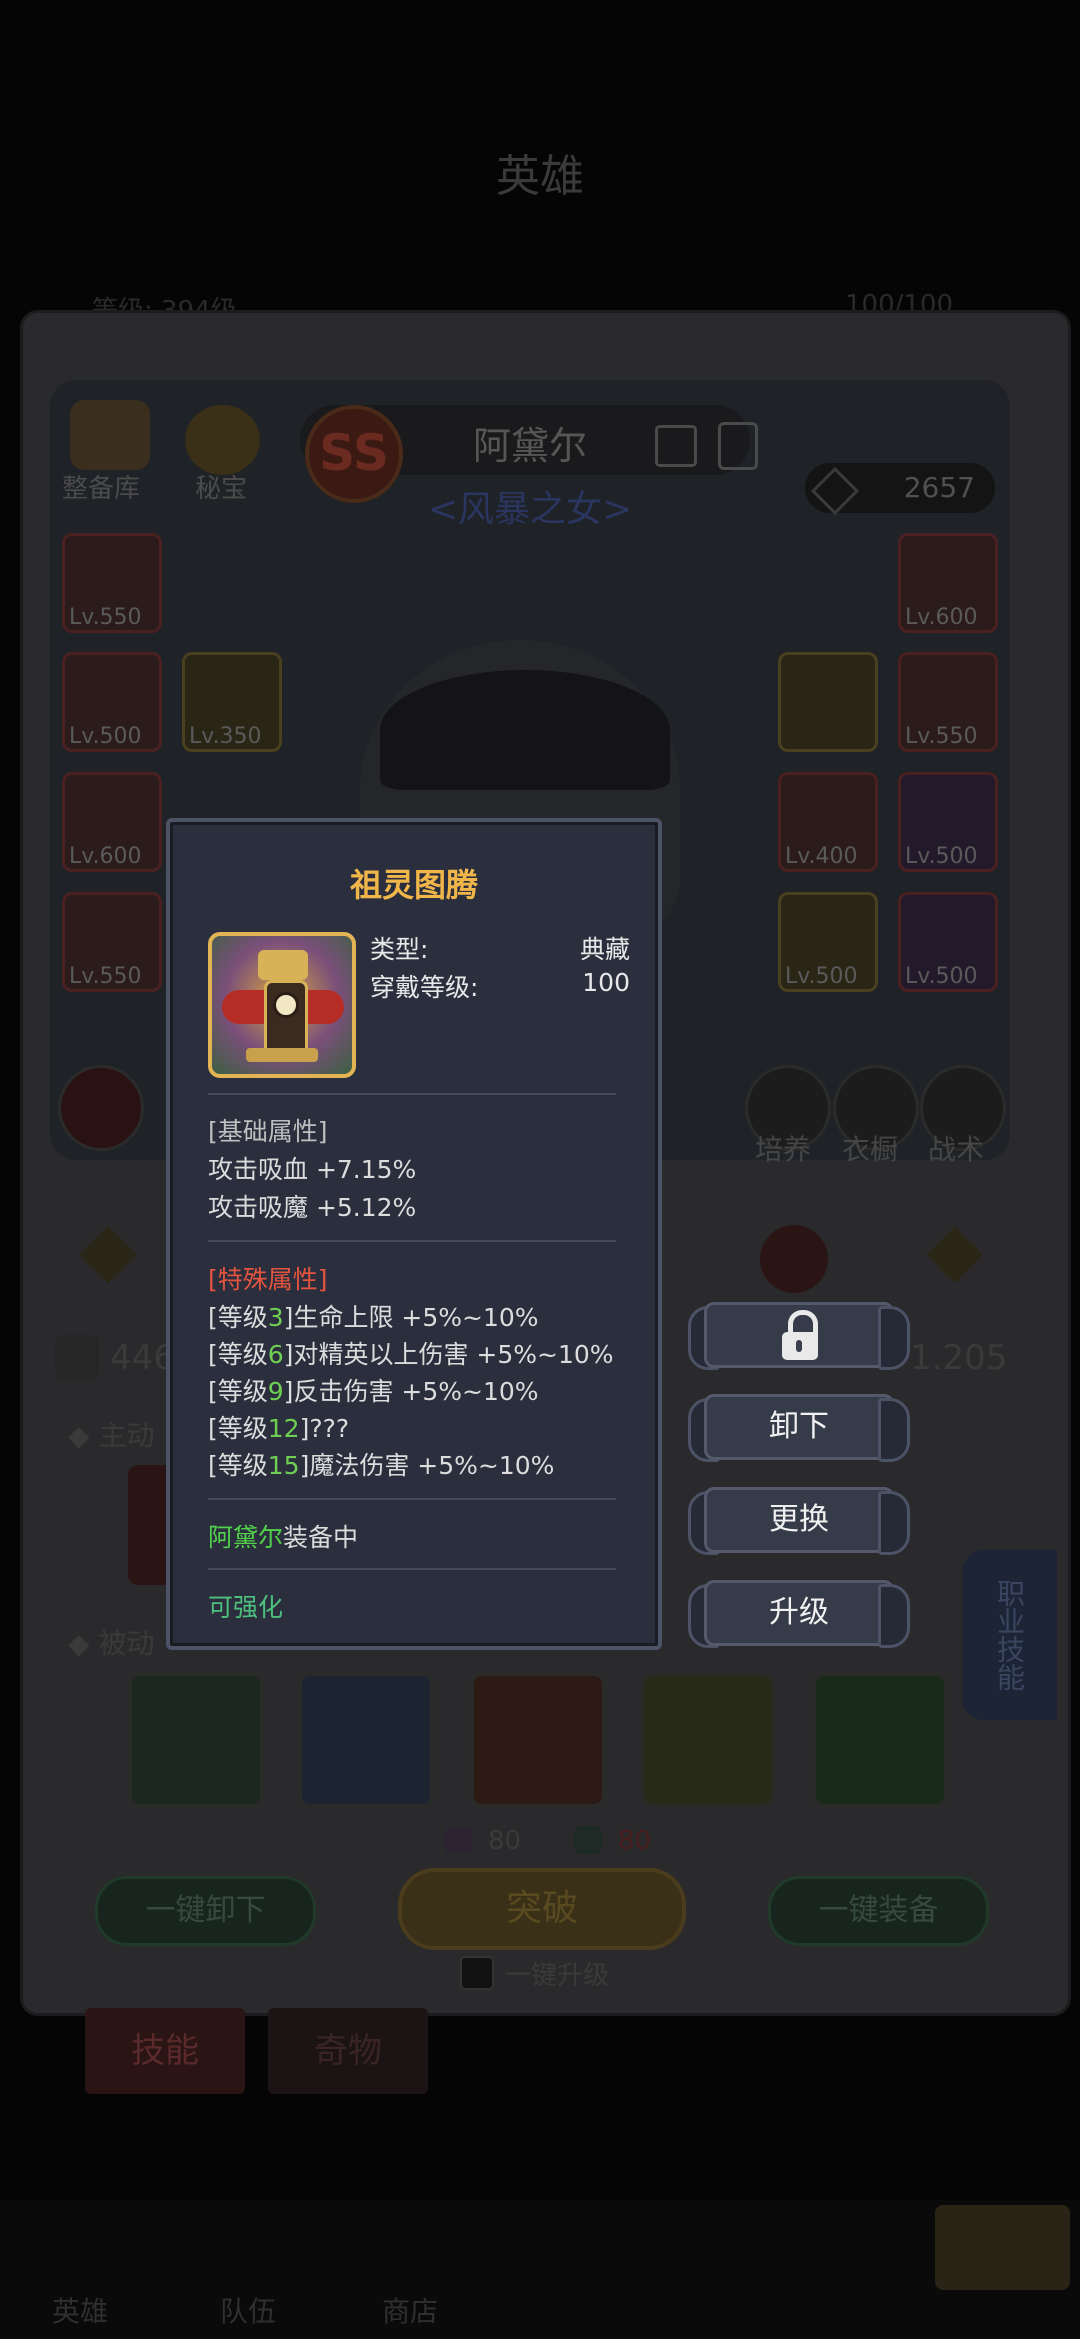 This screenshot has width=1080, height=2339. I want to click on nav-hero: 英雄, so click(80, 2310).